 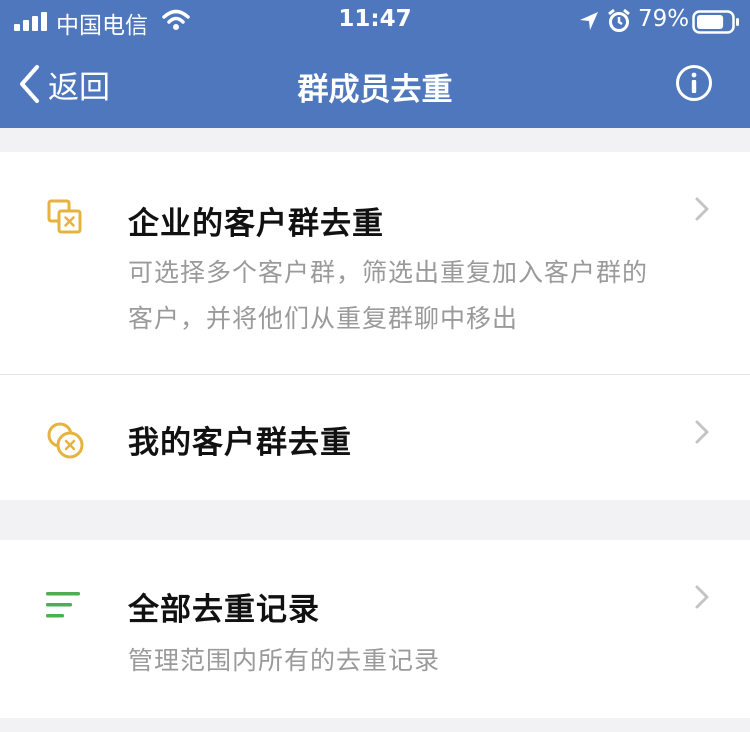 I want to click on battery-icon, so click(x=715, y=22).